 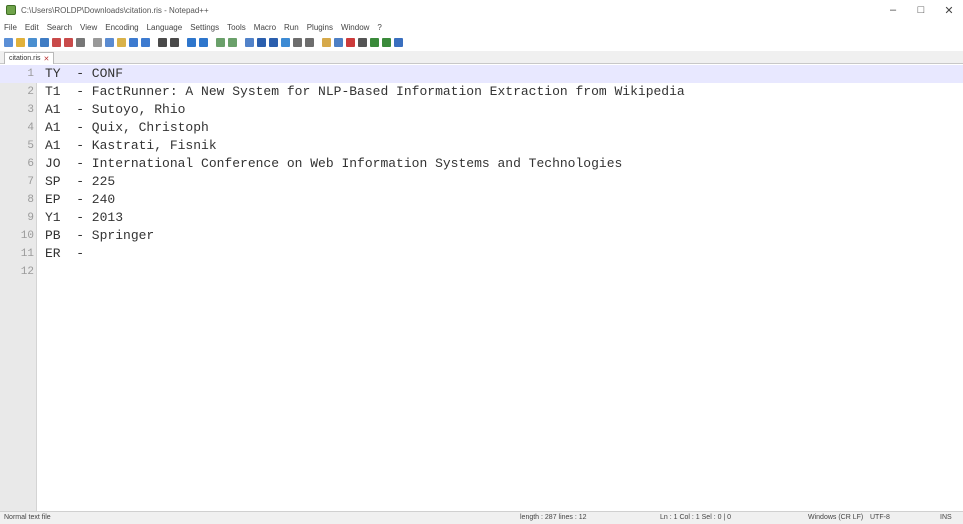 I want to click on cut-icon, so click(x=97, y=42).